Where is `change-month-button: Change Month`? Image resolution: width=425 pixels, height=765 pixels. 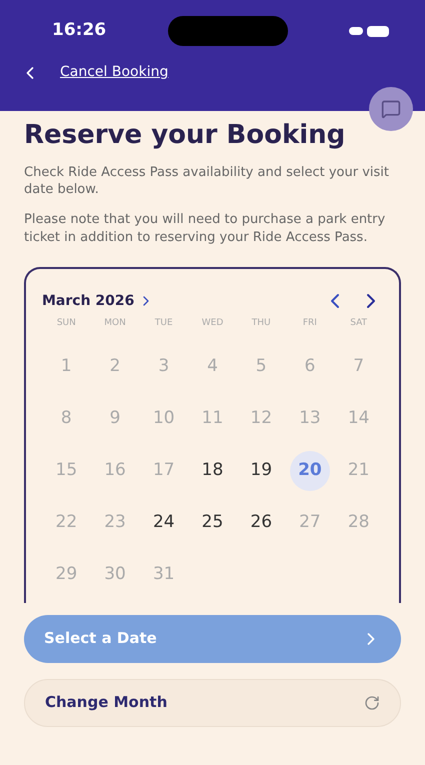 change-month-button: Change Month is located at coordinates (212, 702).